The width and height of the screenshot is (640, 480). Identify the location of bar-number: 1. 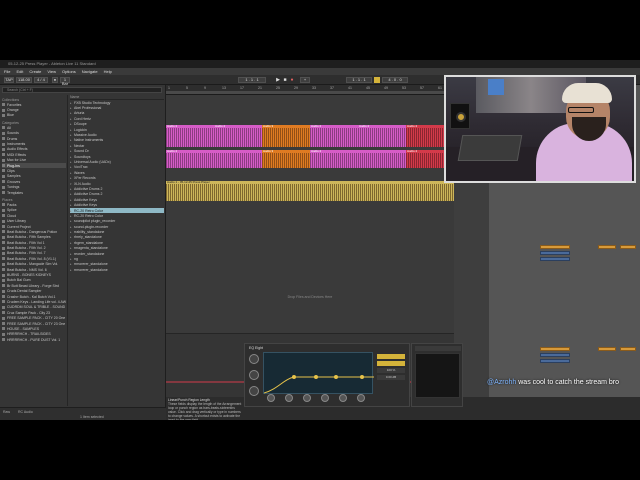
(169, 88).